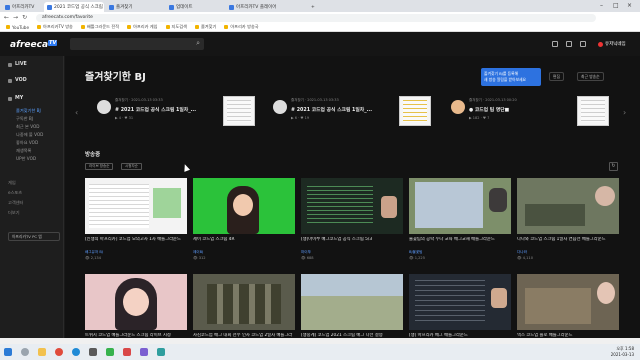  What do you see at coordinates (17, 80) in the screenshot?
I see `sidebar-vod: VOD` at bounding box center [17, 80].